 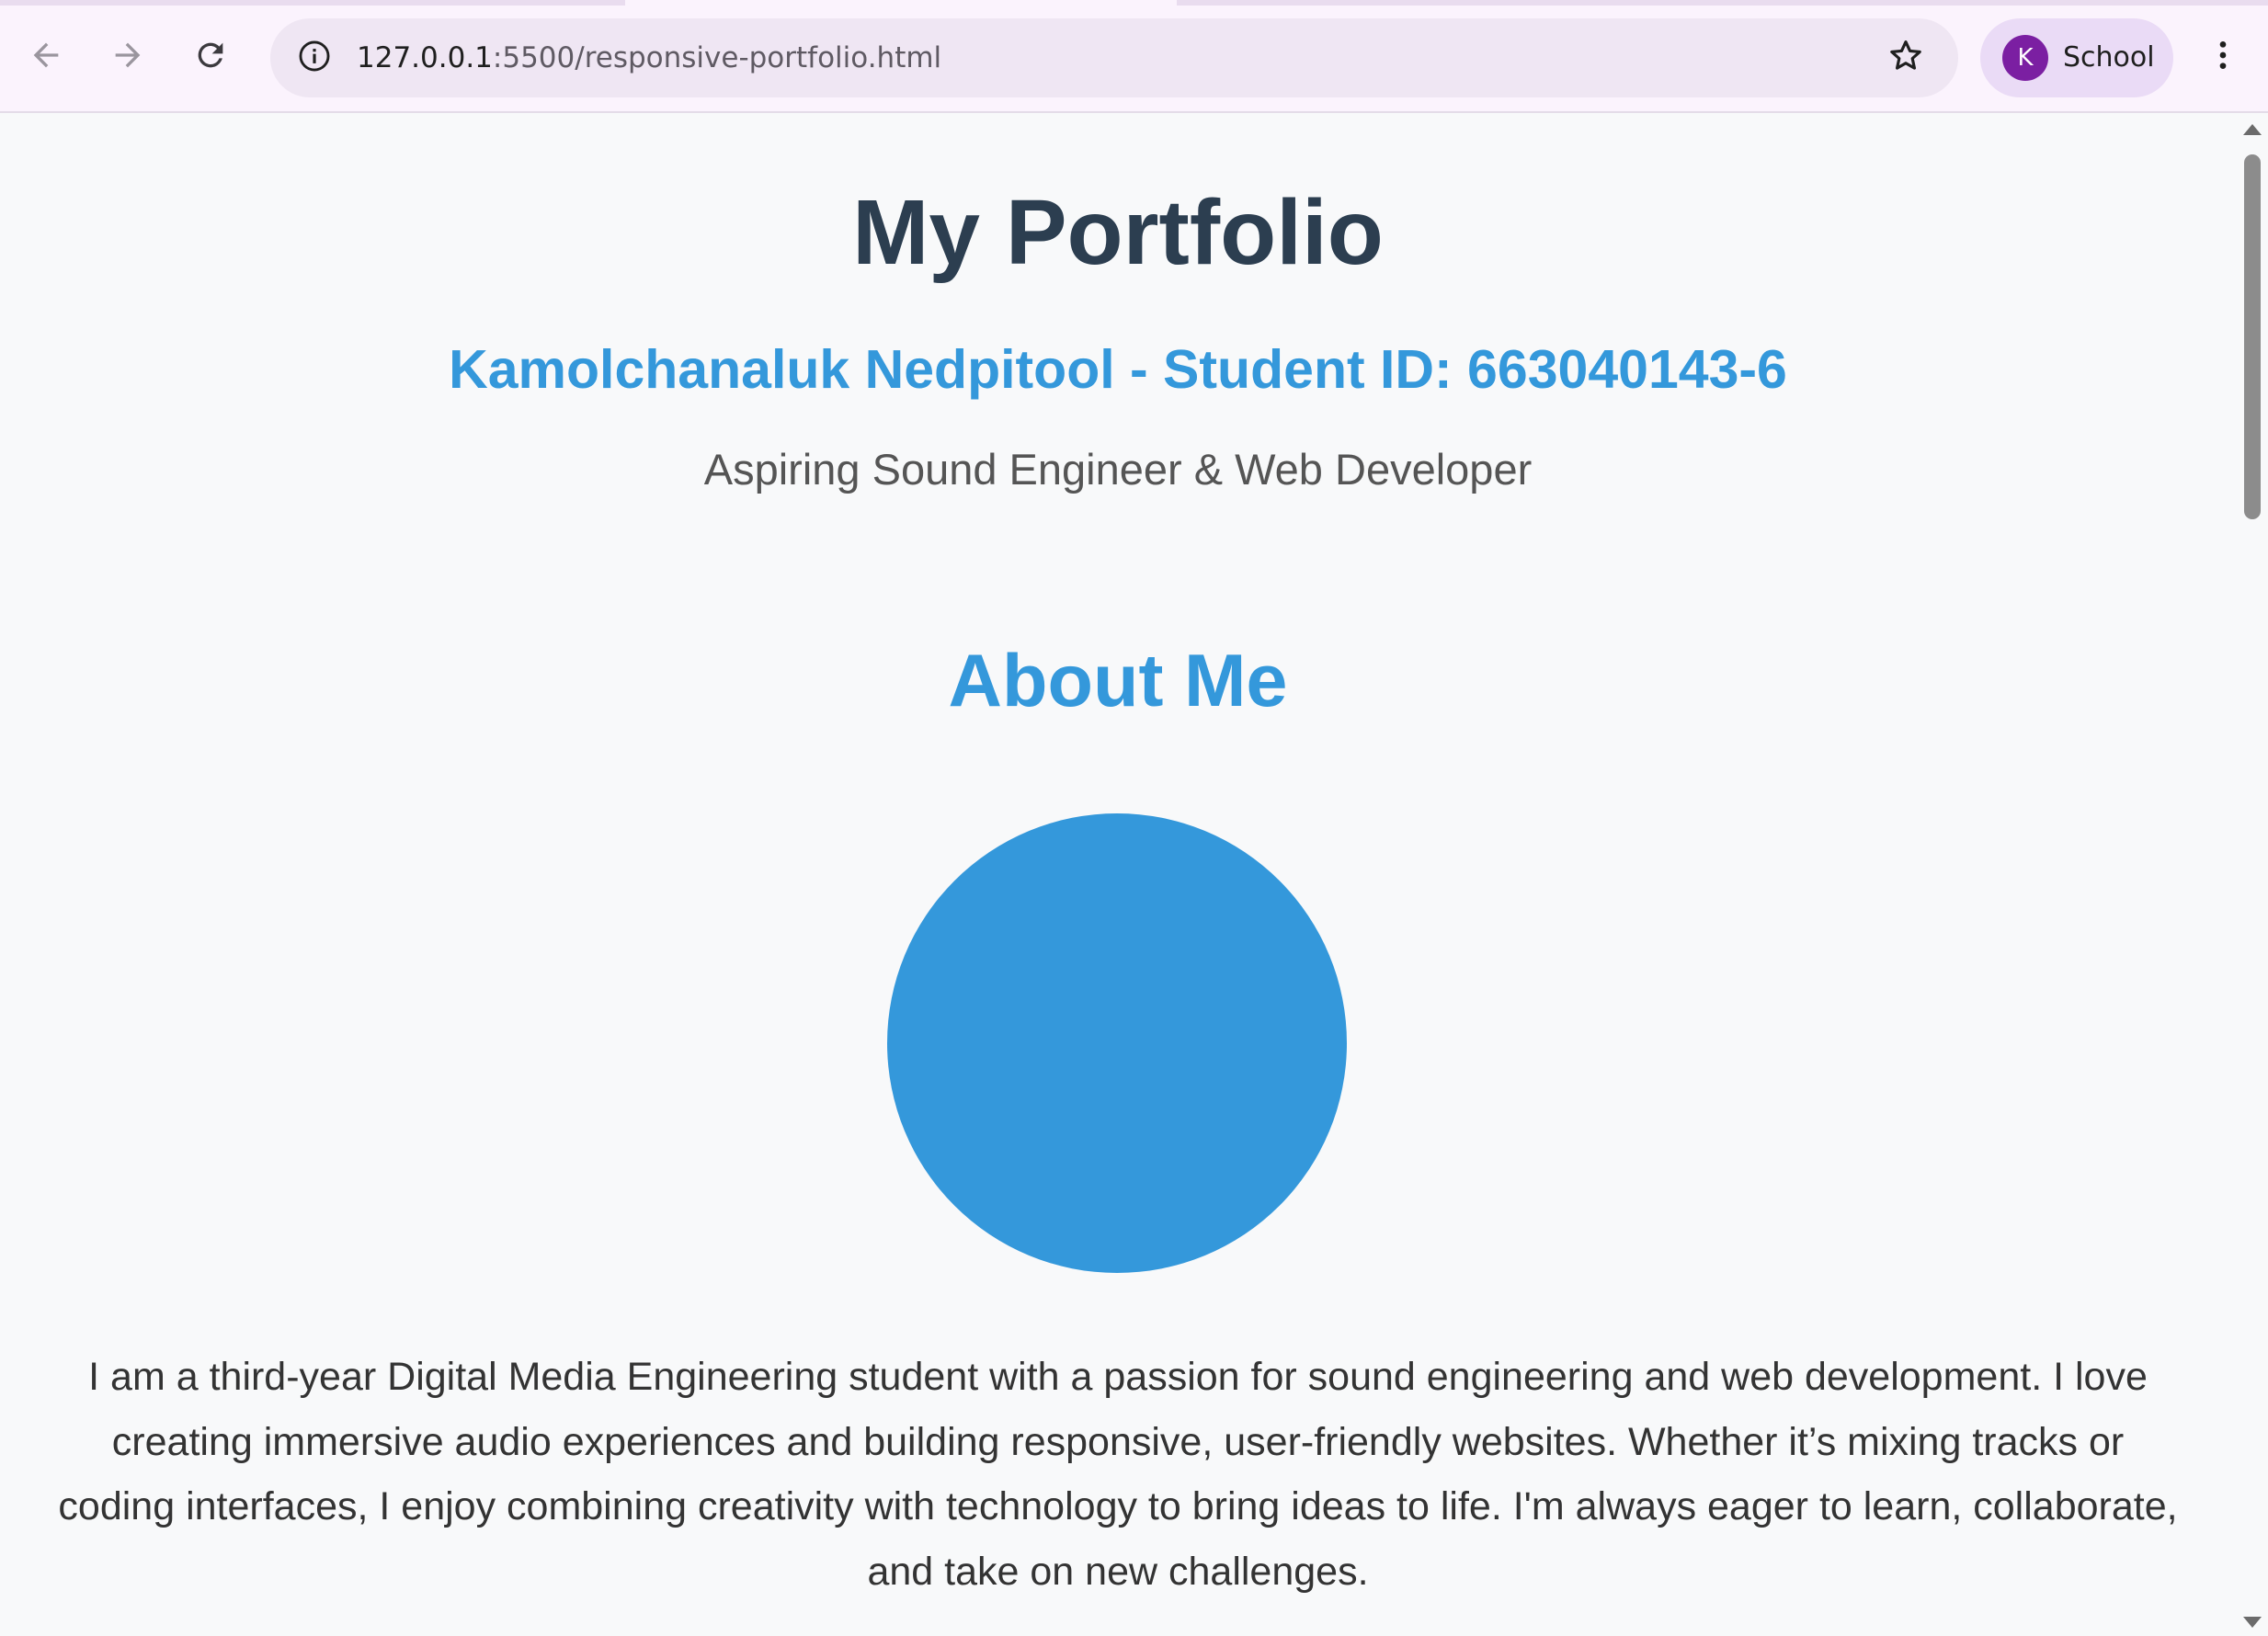 I want to click on kebab-menu-icon, so click(x=2223, y=57).